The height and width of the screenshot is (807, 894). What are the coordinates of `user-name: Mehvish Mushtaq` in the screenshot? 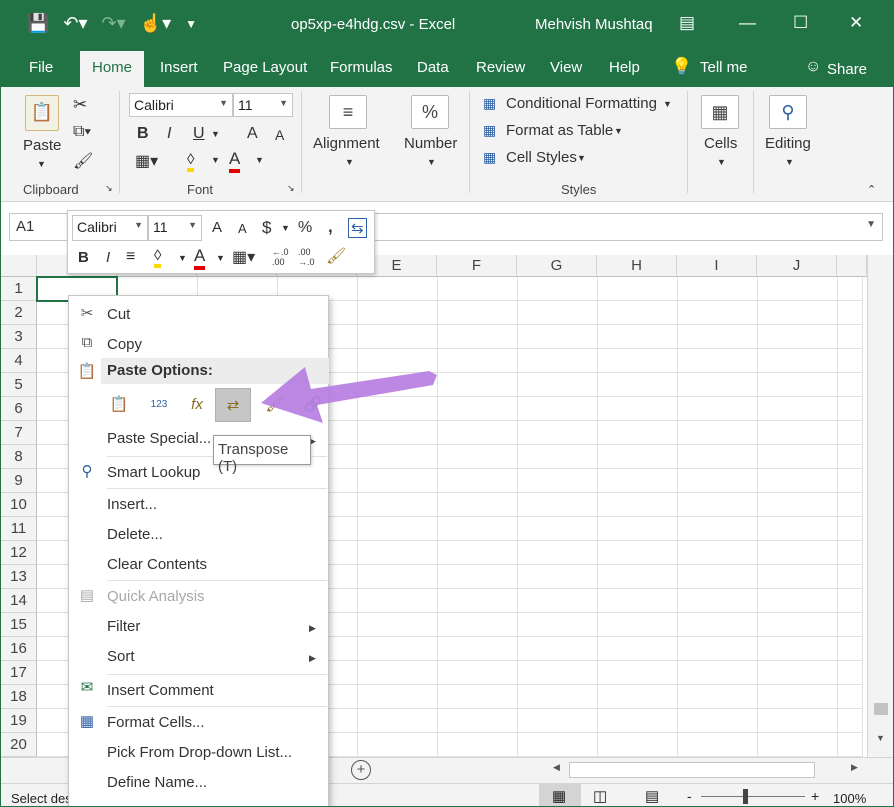 It's located at (594, 24).